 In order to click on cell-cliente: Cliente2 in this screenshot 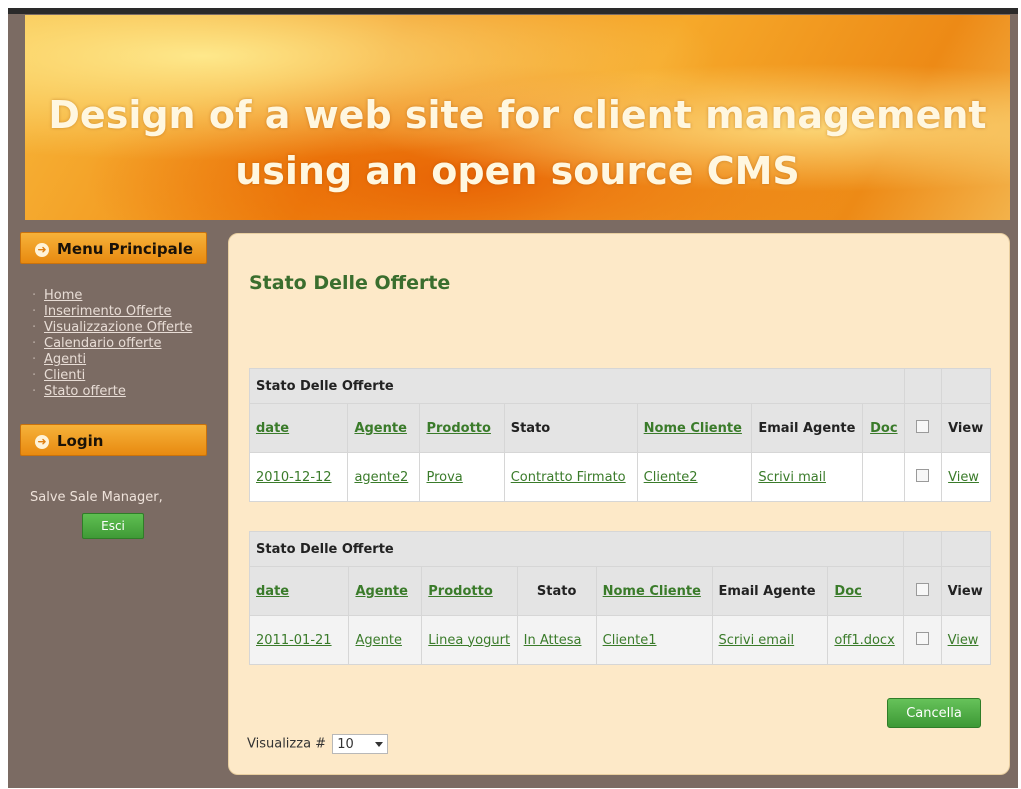, I will do `click(694, 477)`.